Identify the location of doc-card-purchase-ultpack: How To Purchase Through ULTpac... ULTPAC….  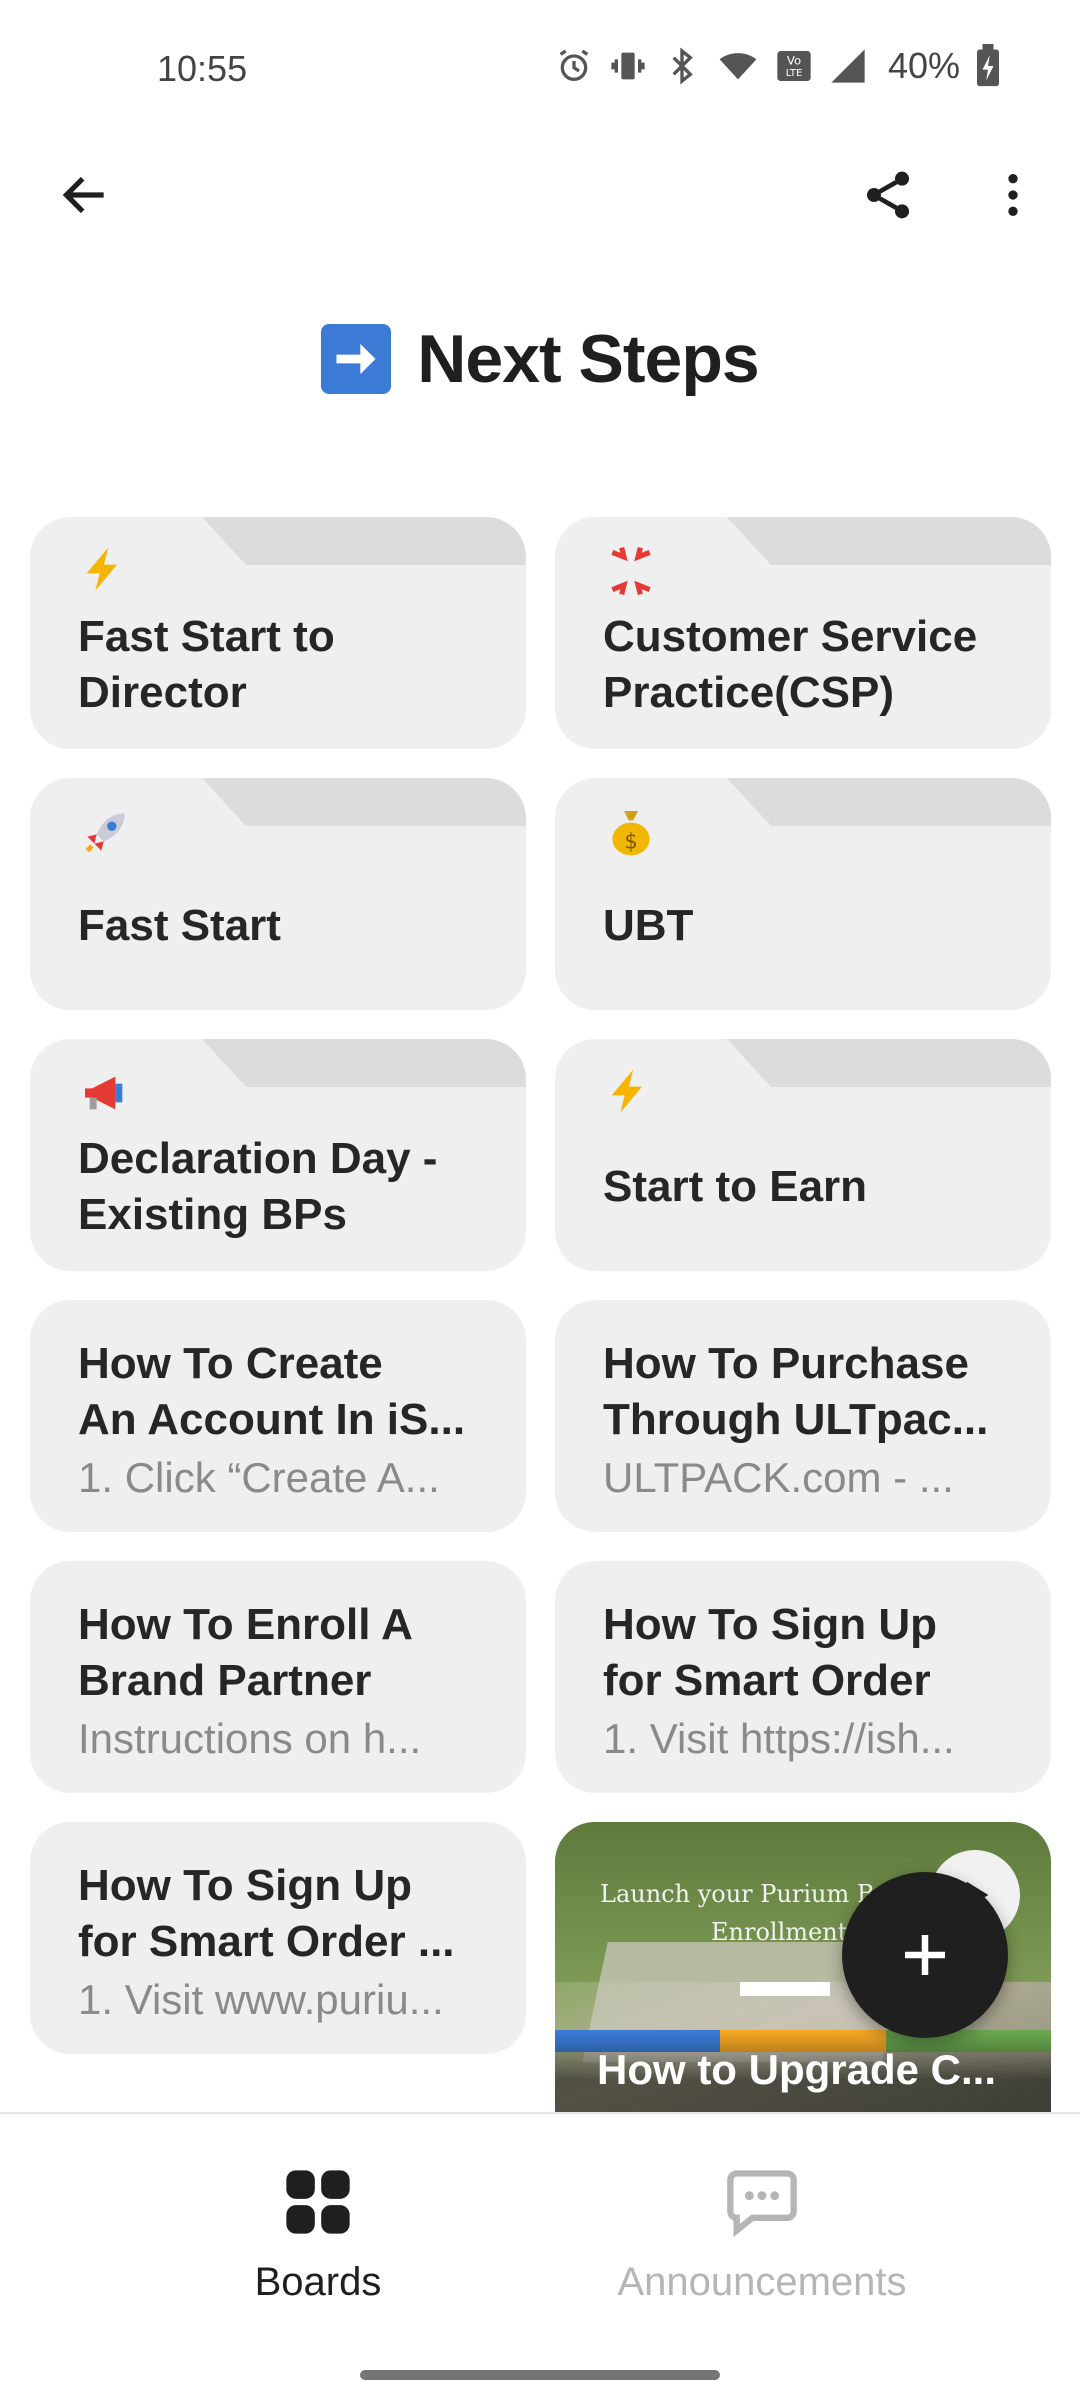
(803, 1416).